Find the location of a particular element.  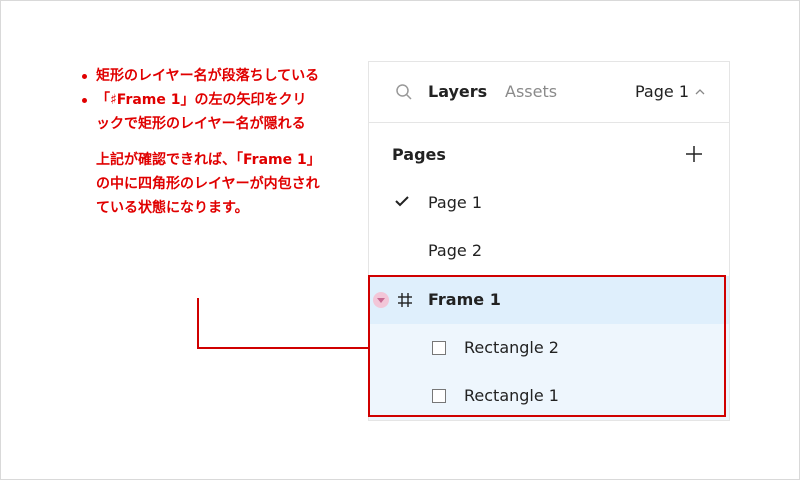

page-item-label: Page 2 is located at coordinates (455, 250).